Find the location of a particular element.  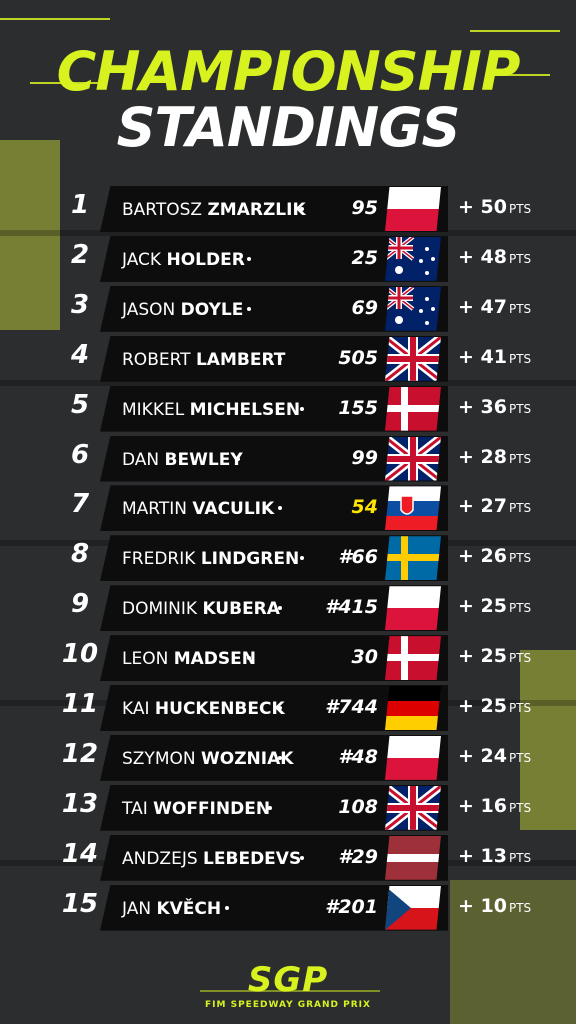

points: + 28 PTS is located at coordinates (494, 457).